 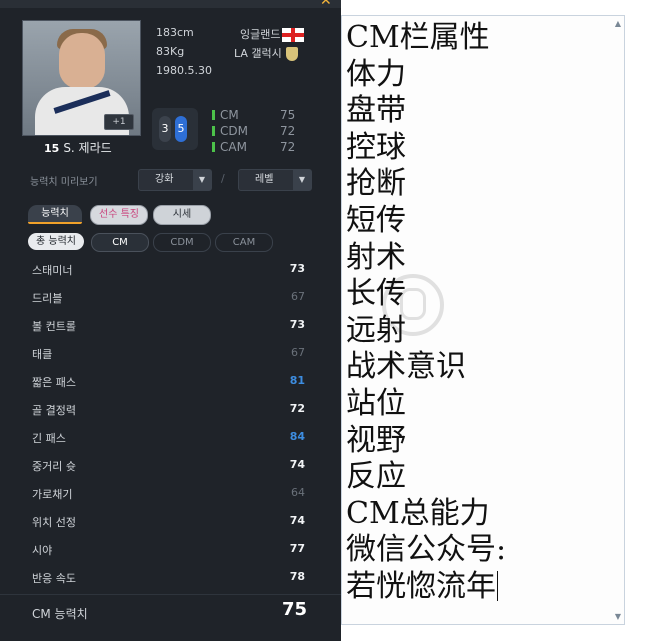 I want to click on panel-title-bar, so click(x=170, y=4).